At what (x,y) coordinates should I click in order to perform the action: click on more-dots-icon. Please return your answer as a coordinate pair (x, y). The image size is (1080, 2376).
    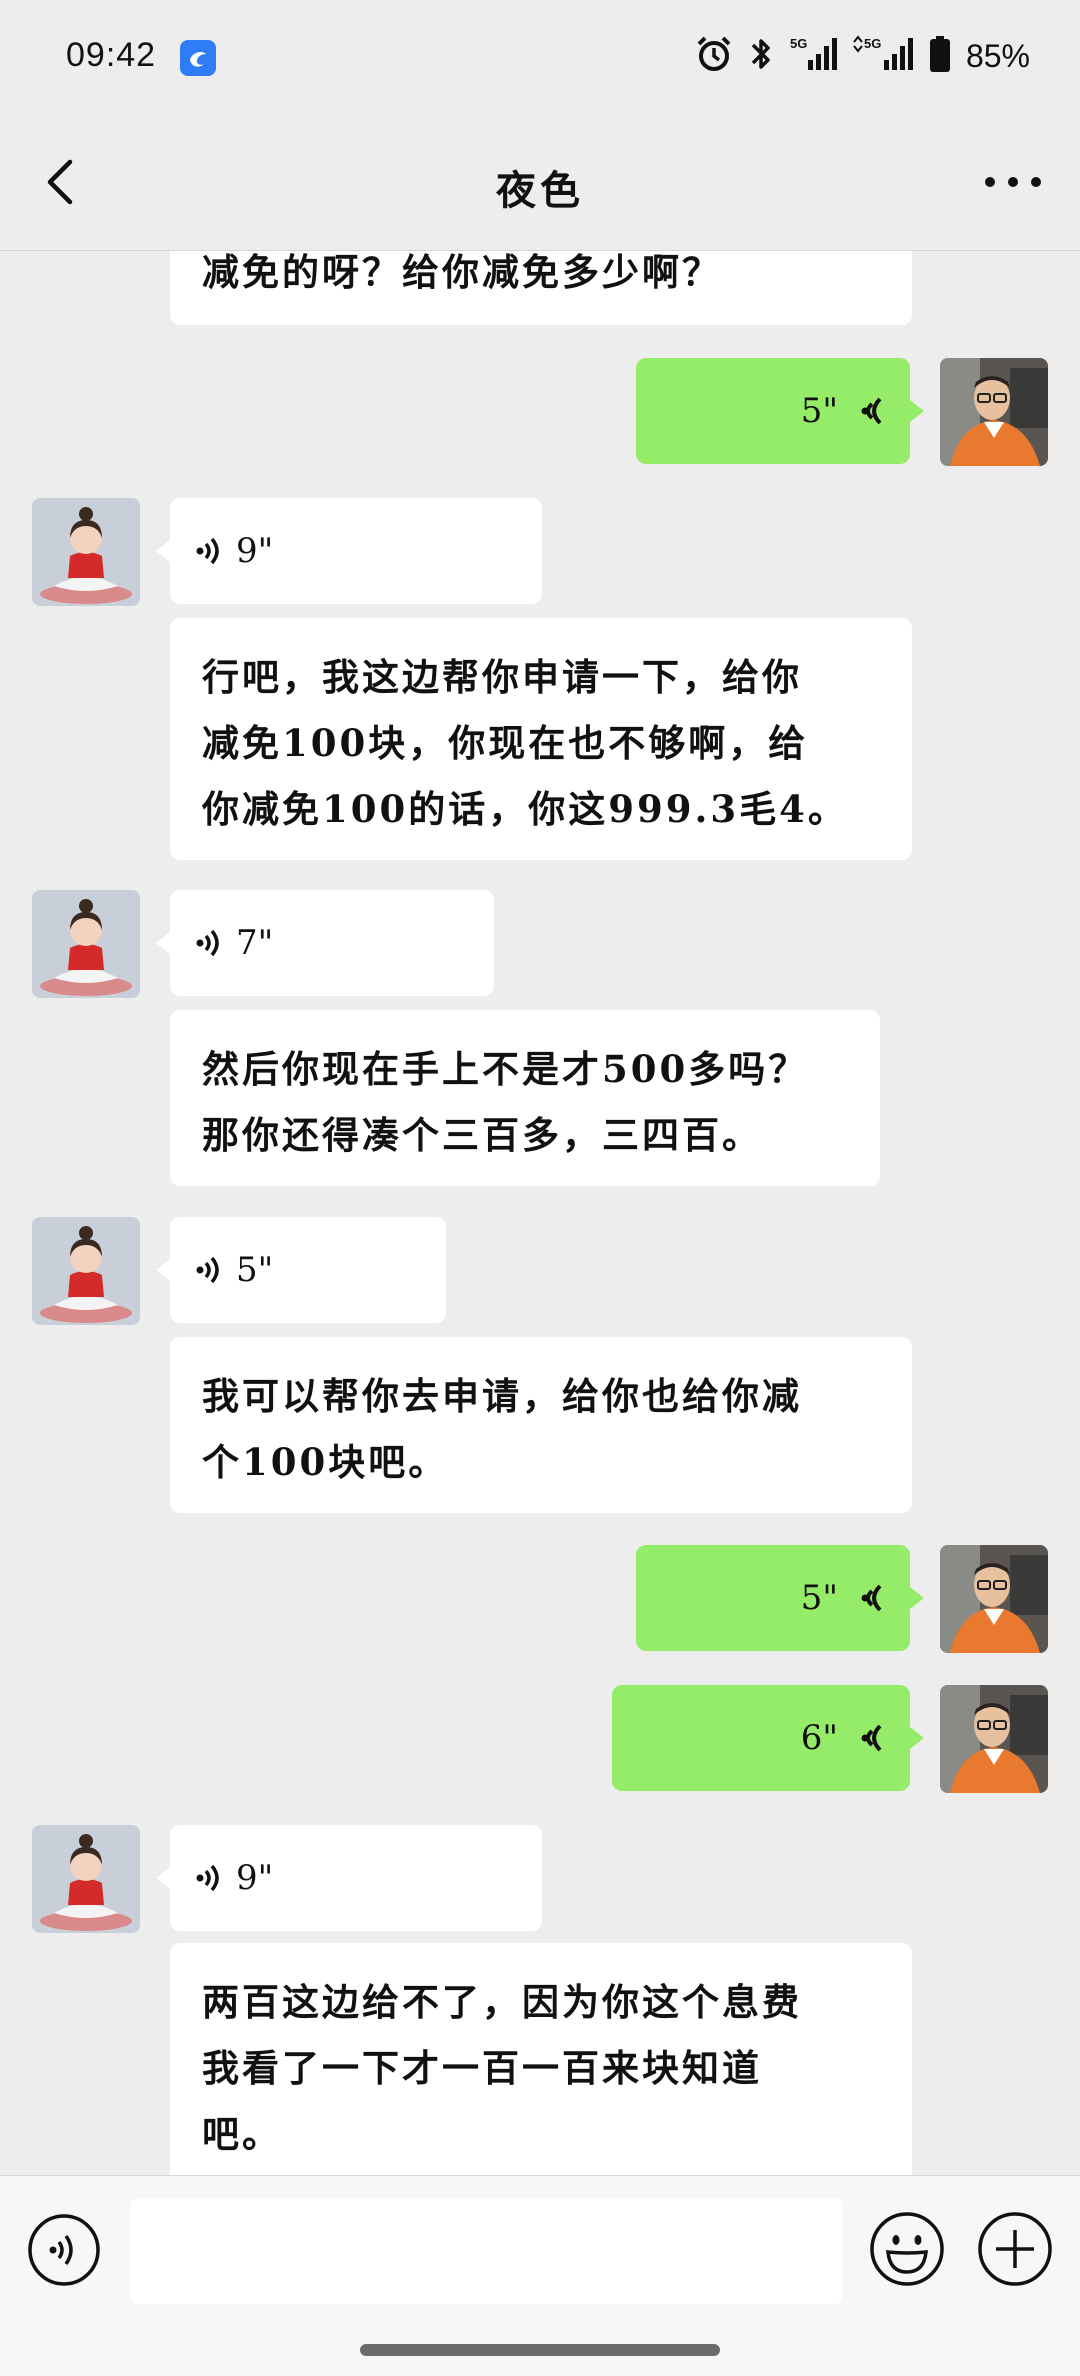
    Looking at the image, I should click on (1013, 182).